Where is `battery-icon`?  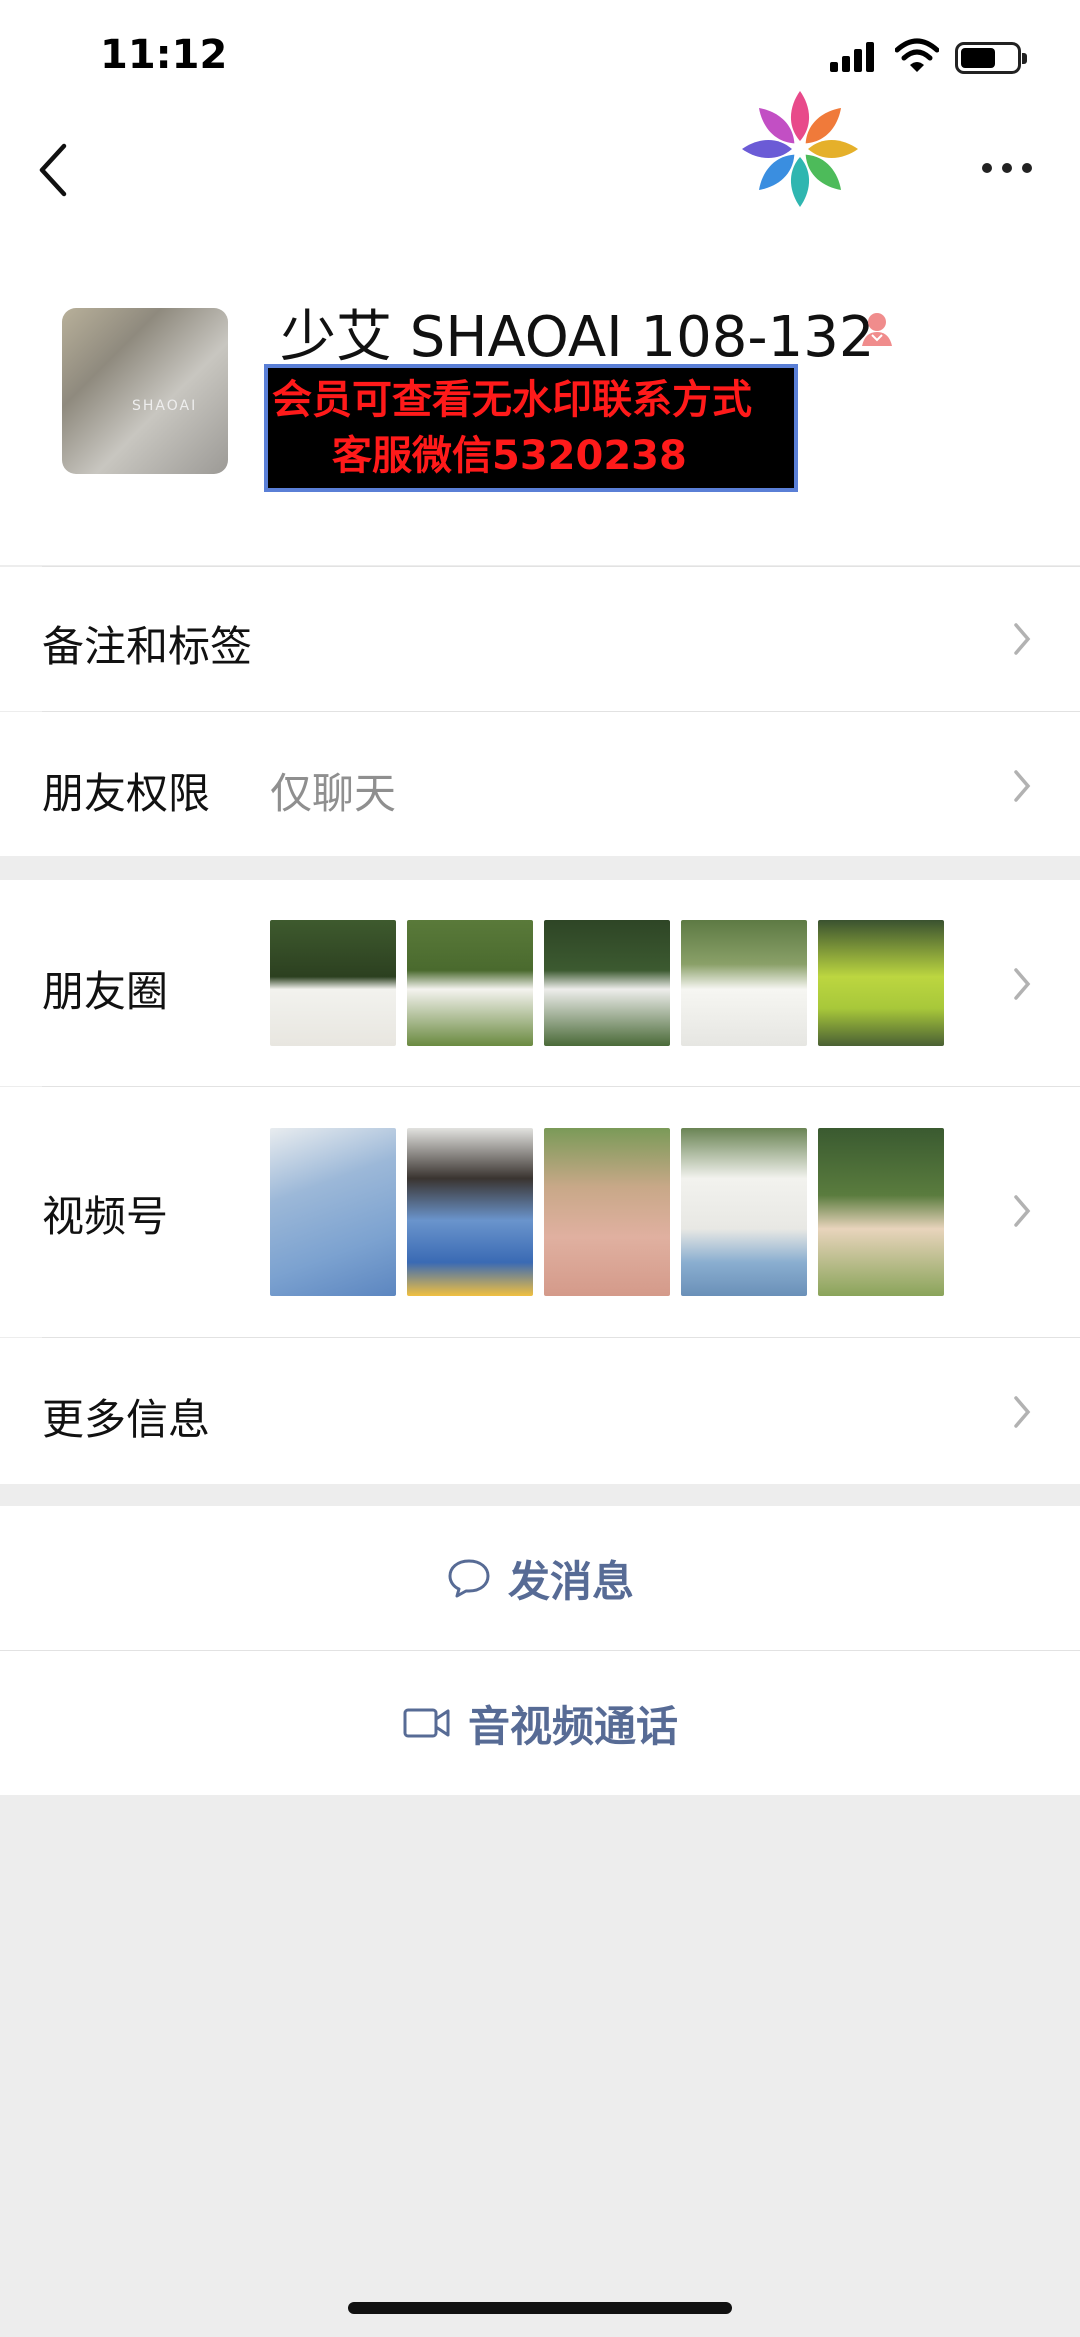 battery-icon is located at coordinates (991, 58).